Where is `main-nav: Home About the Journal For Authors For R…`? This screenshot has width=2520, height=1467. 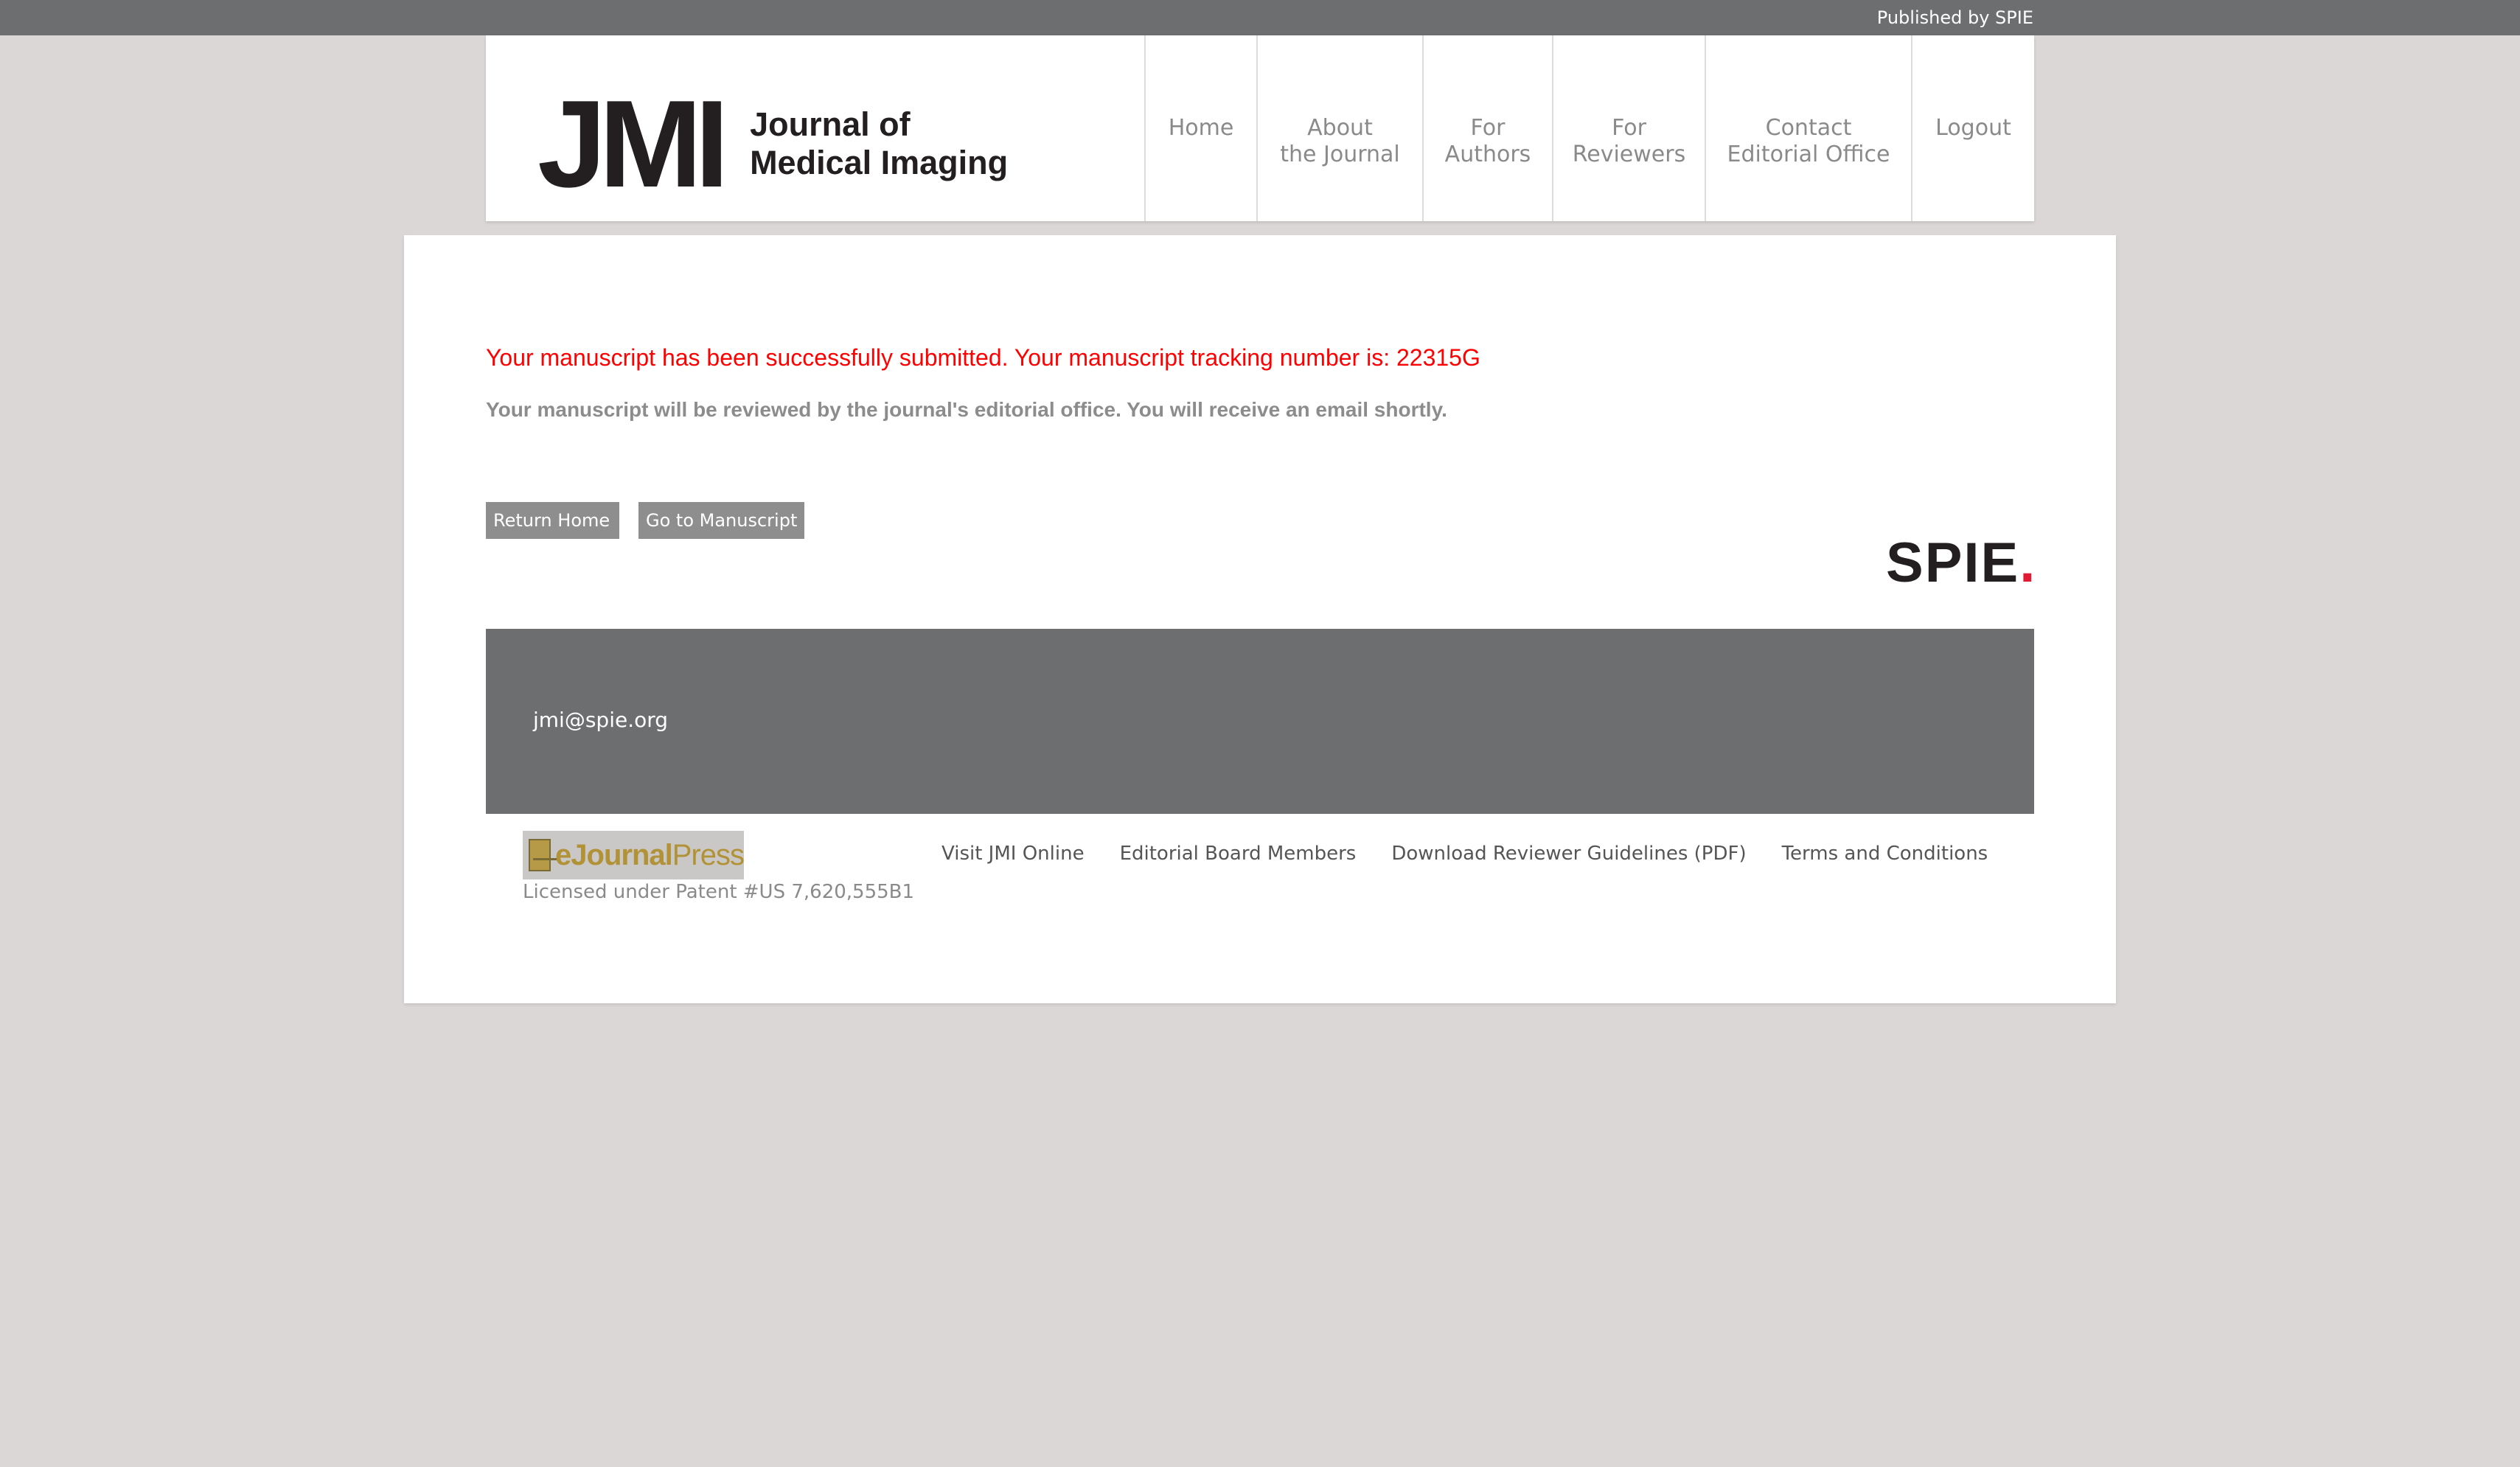 main-nav: Home About the Journal For Authors For R… is located at coordinates (1589, 128).